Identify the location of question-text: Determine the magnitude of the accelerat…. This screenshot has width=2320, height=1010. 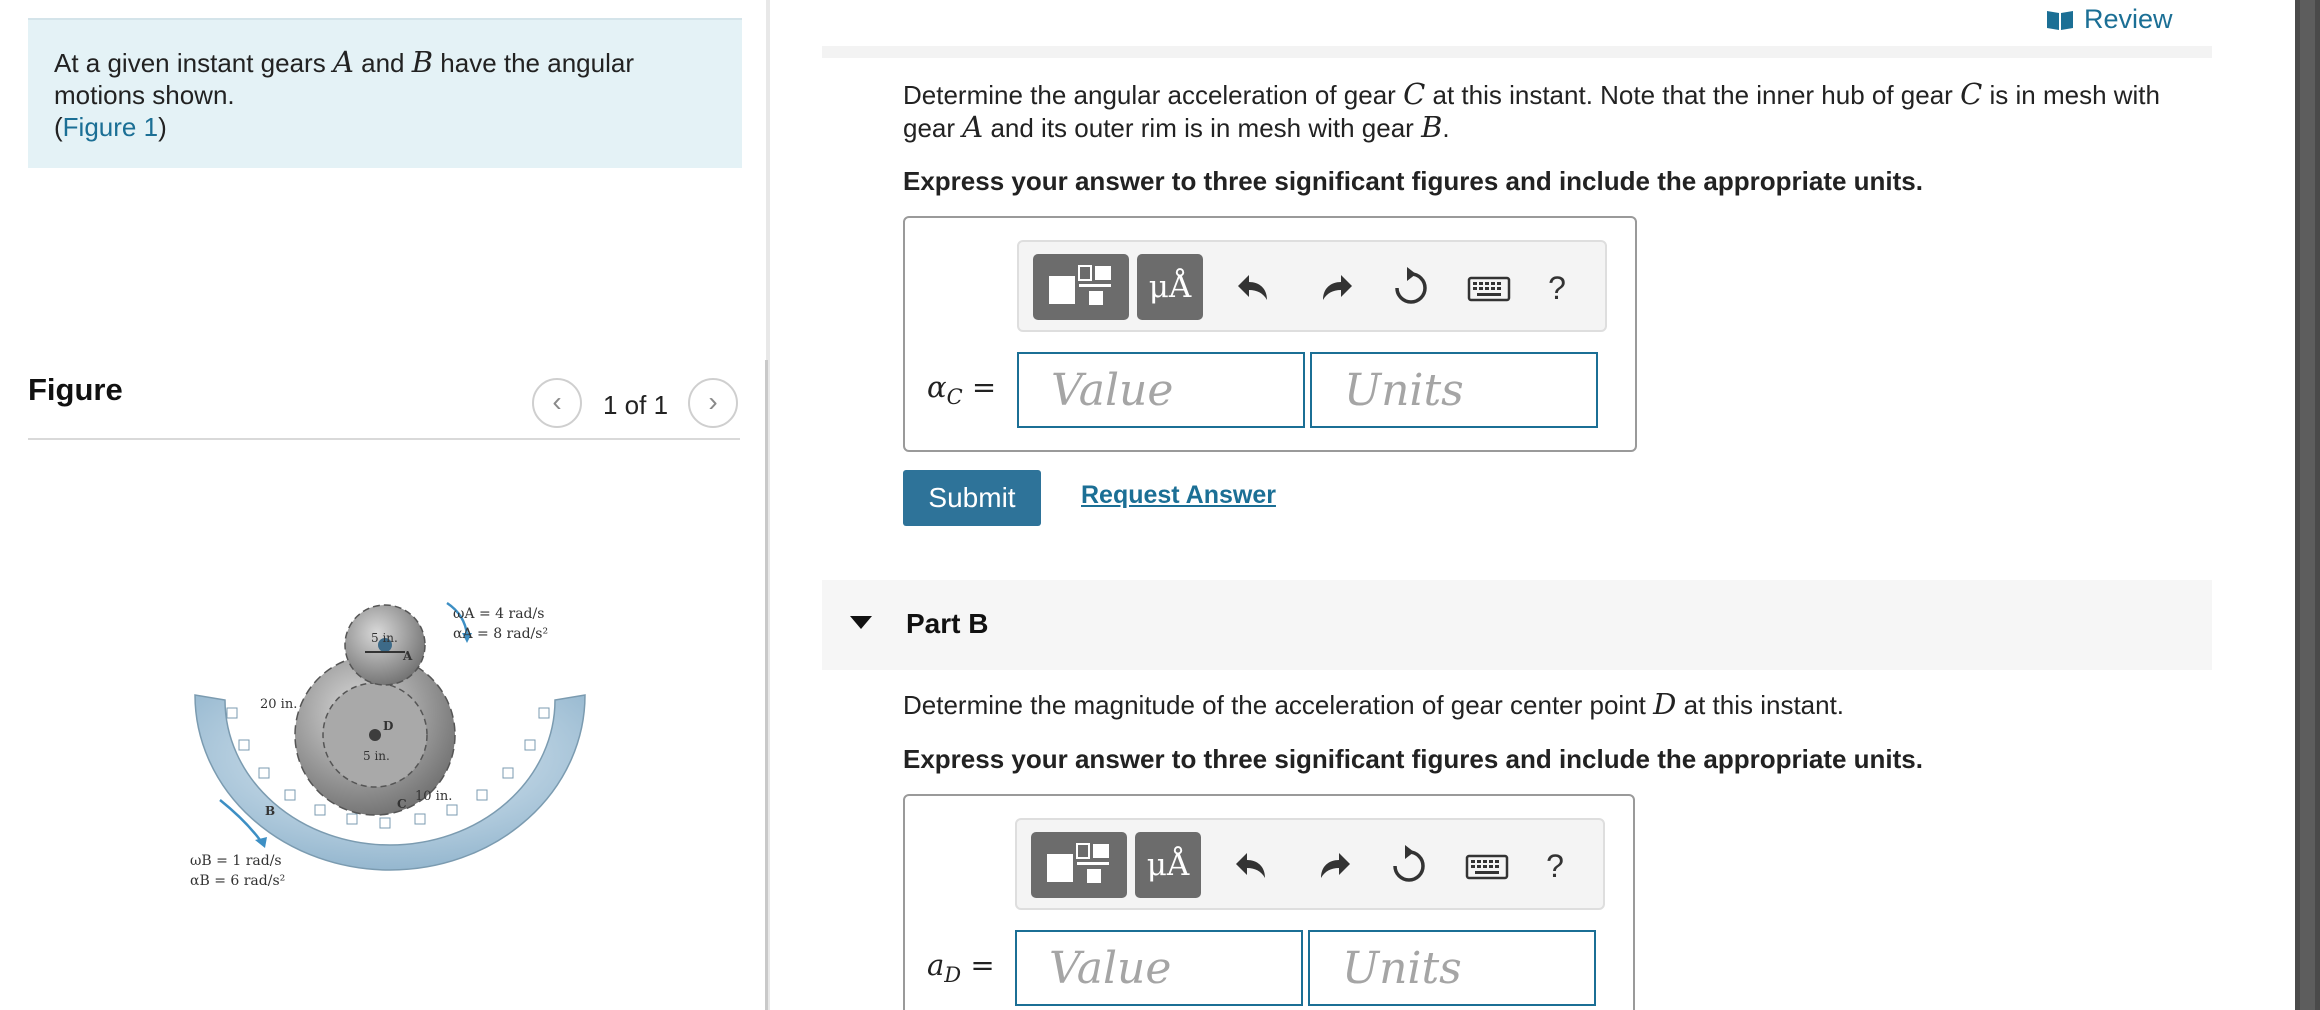
(1278, 705).